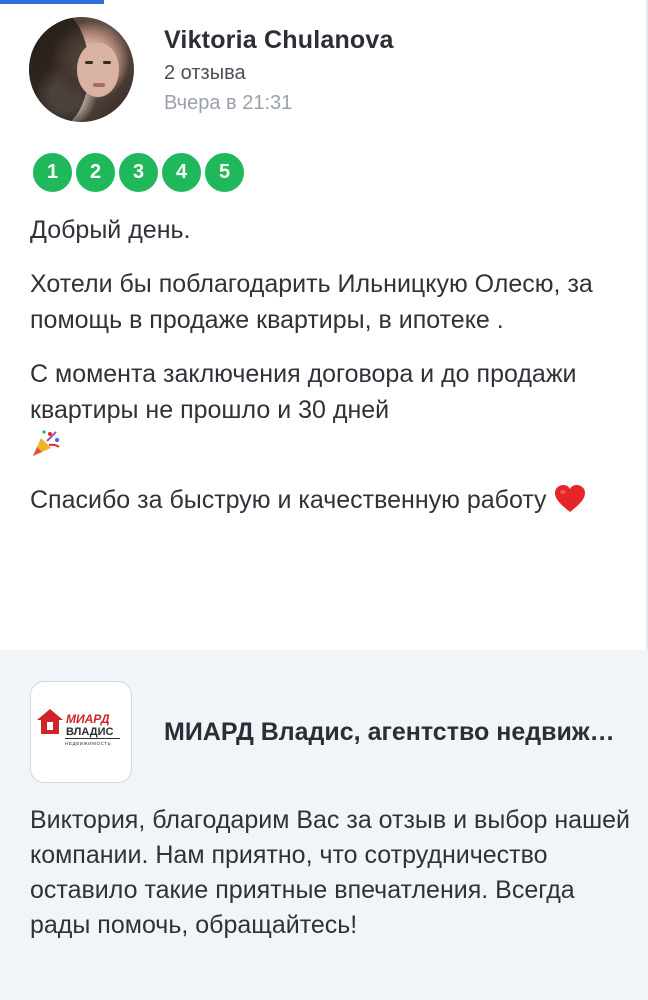  I want to click on rating-point-2: 2, so click(95, 172).